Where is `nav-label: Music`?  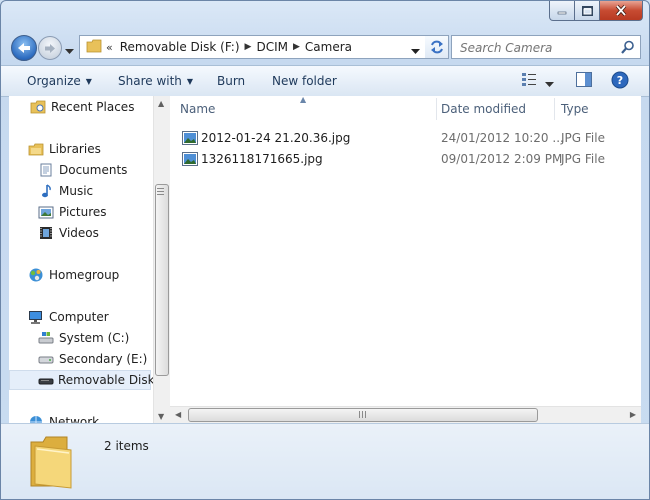 nav-label: Music is located at coordinates (76, 191).